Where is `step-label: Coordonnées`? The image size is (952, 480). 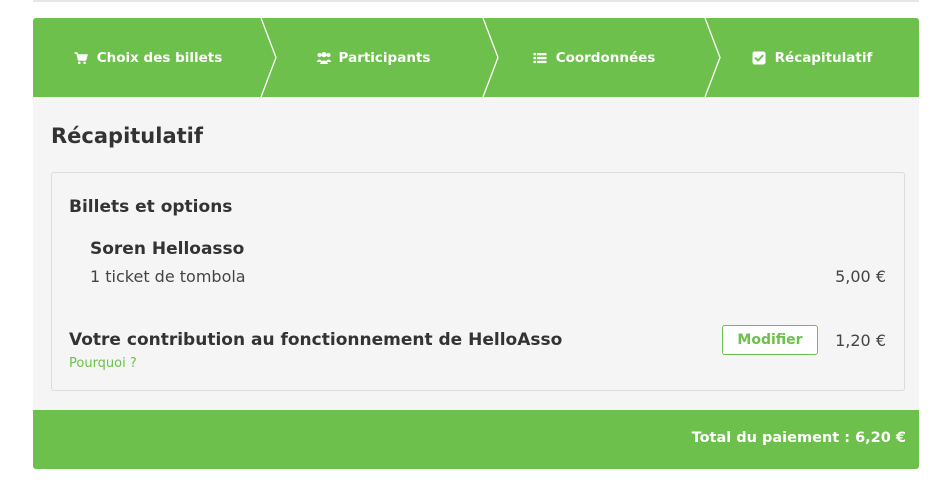
step-label: Coordonnées is located at coordinates (605, 57).